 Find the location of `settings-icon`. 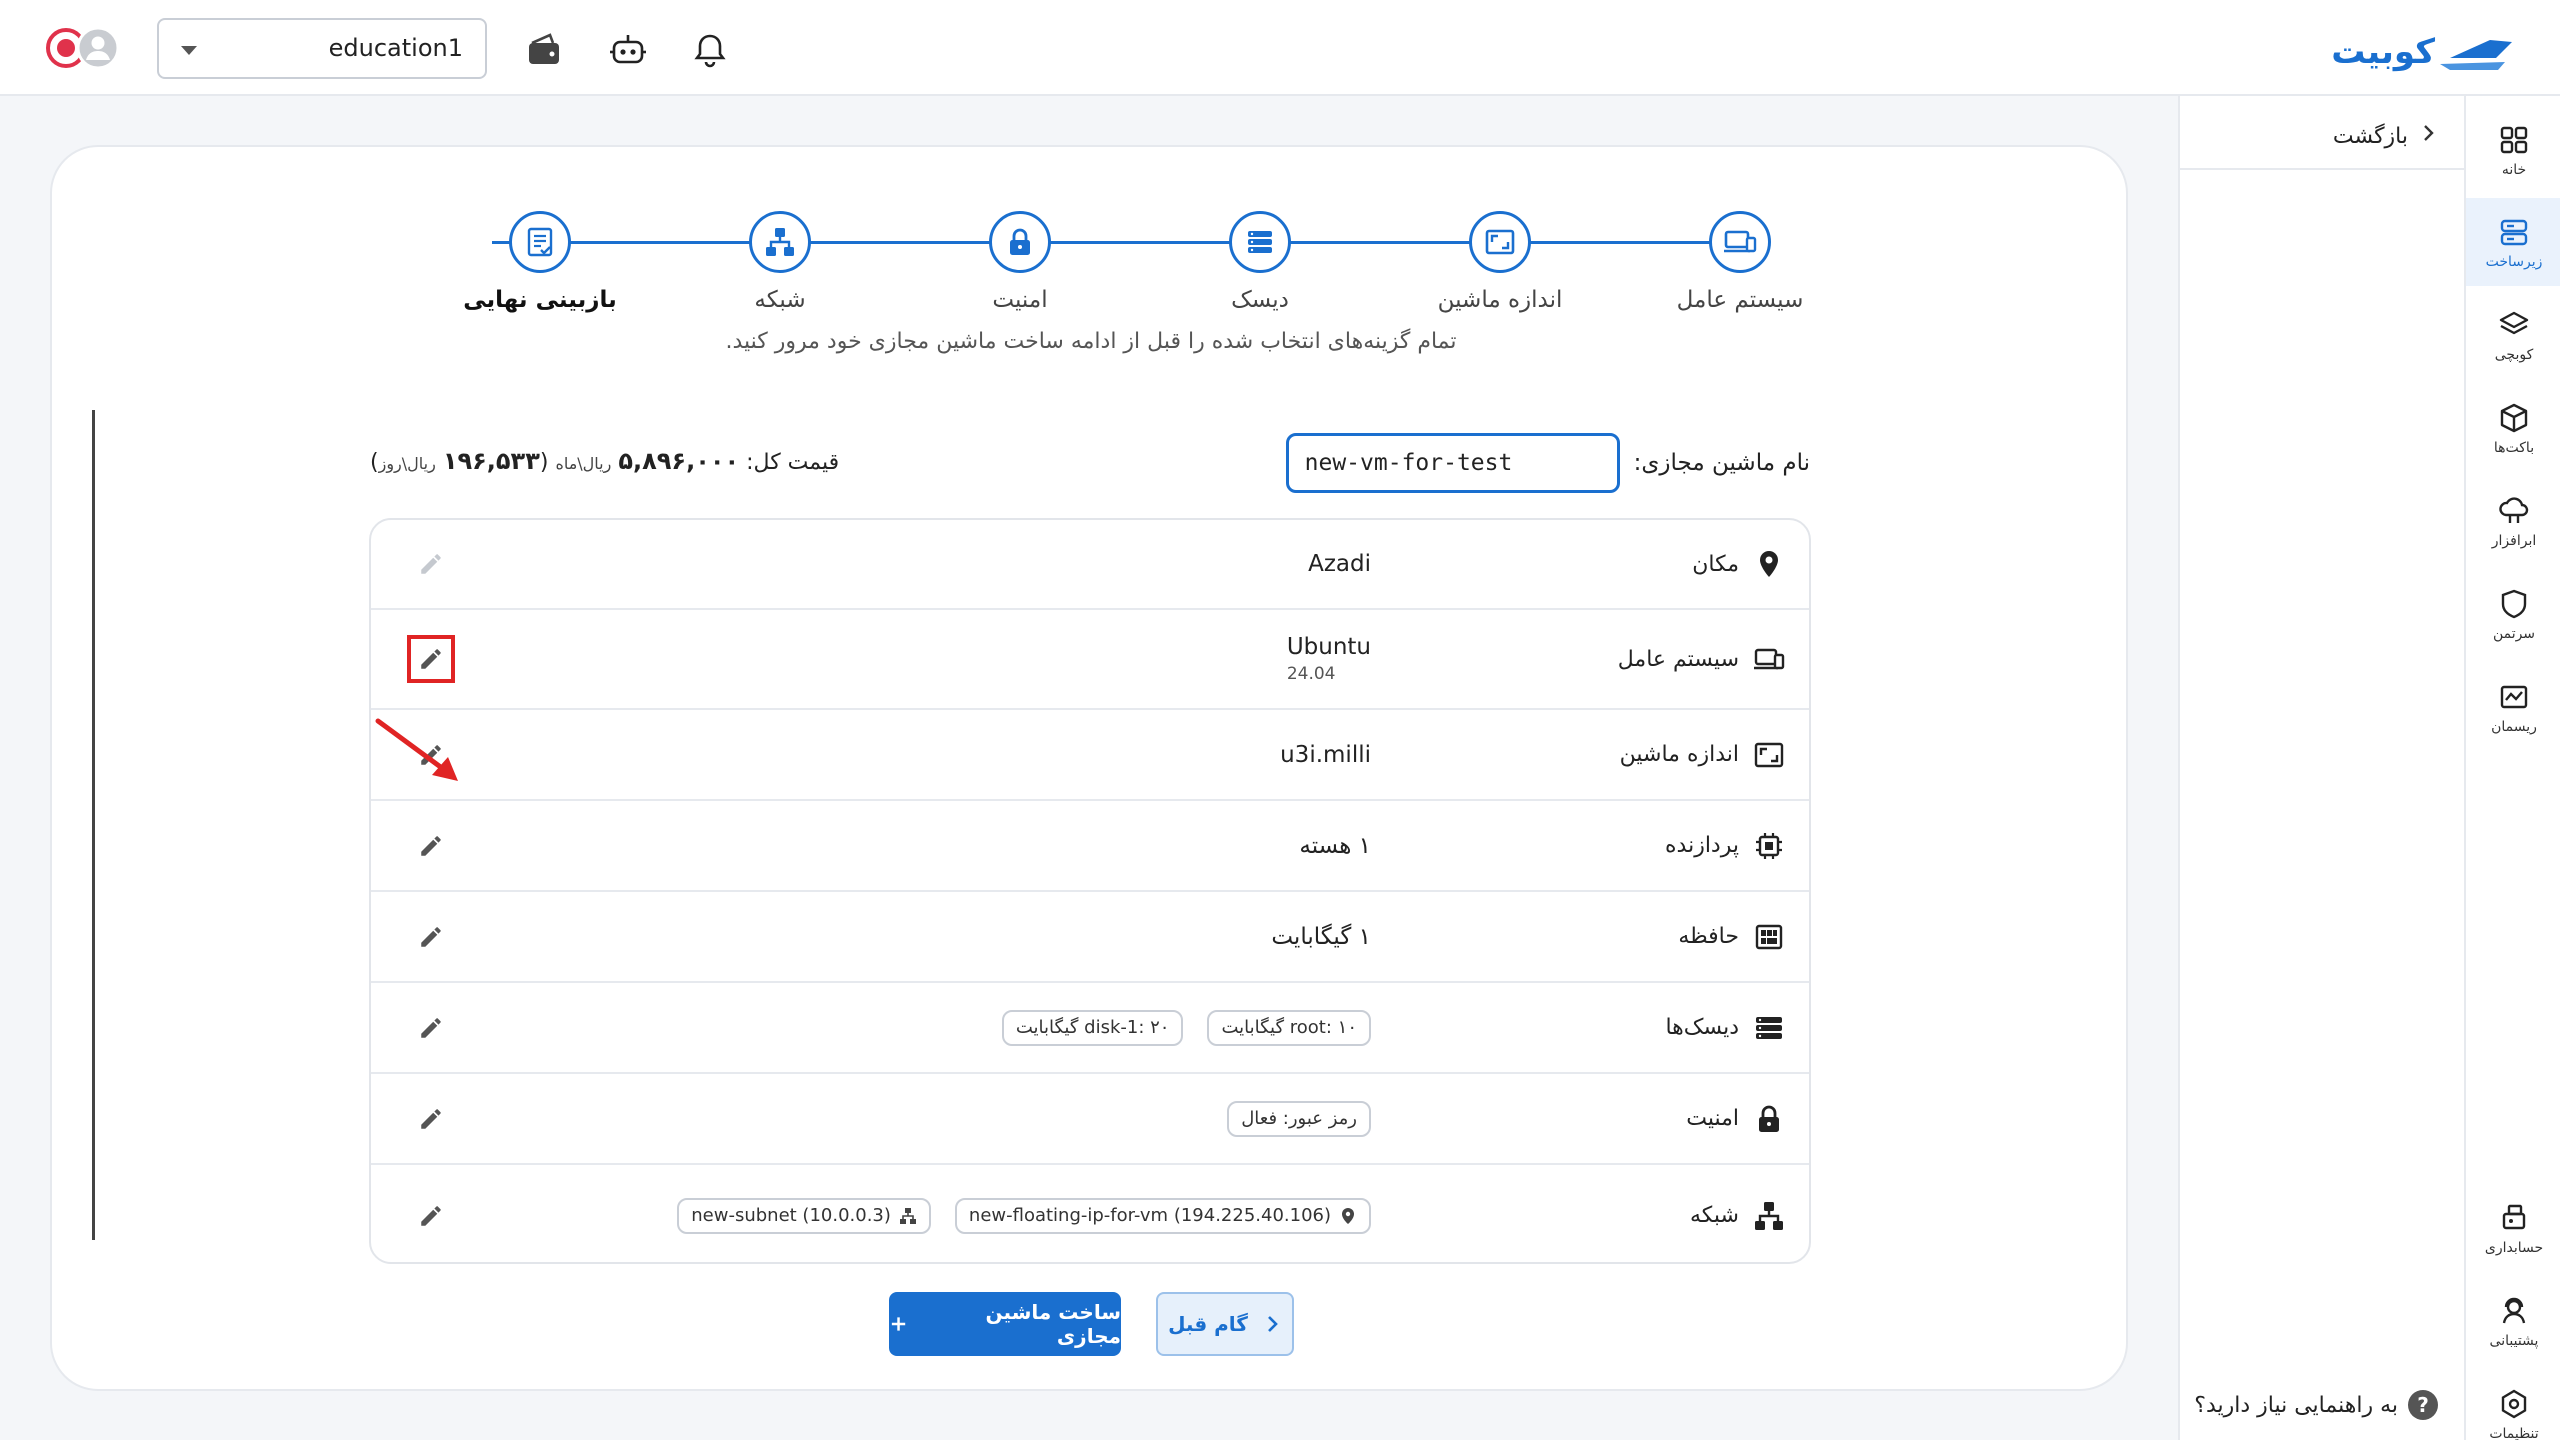

settings-icon is located at coordinates (2514, 1404).